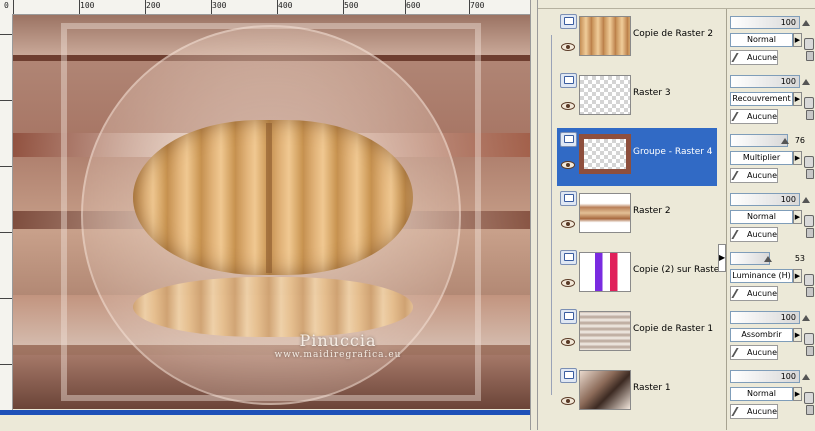  Describe the element at coordinates (265, 7) in the screenshot. I see `horizontal-ruler: 0 100 200 300 400 500 600 700` at that location.